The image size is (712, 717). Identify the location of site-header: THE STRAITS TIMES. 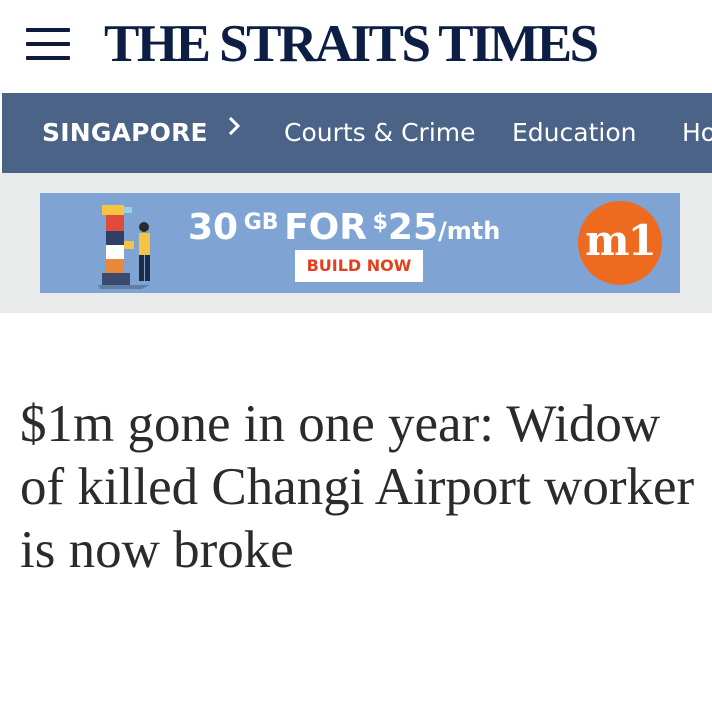
(356, 46).